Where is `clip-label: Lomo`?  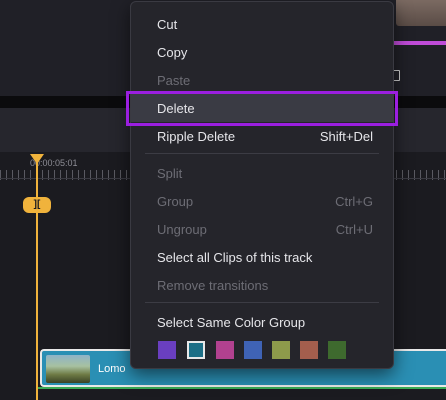
clip-label: Lomo is located at coordinates (112, 369).